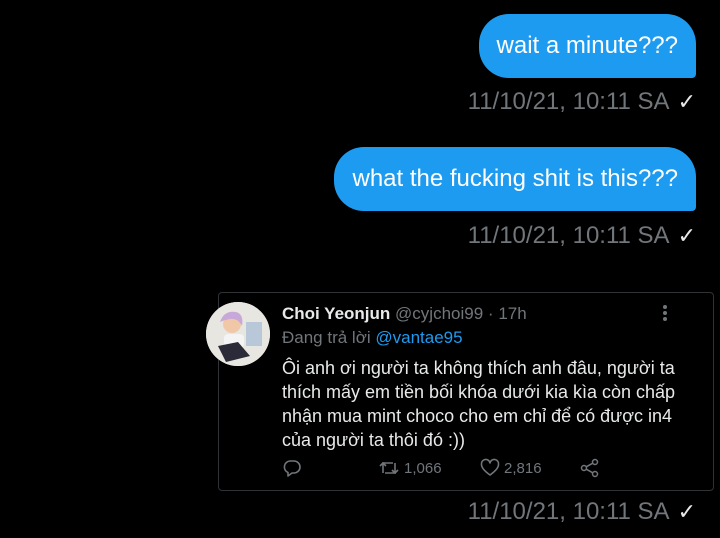 This screenshot has height=538, width=720. What do you see at coordinates (490, 468) in the screenshot?
I see `heart-icon` at bounding box center [490, 468].